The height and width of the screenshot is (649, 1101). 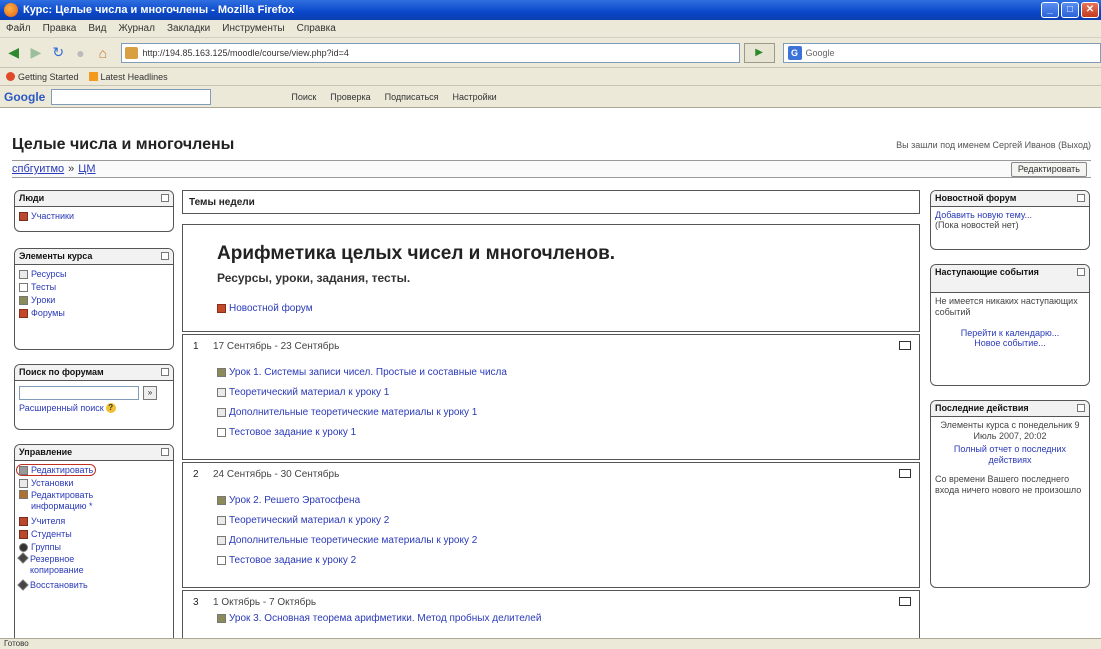 I want to click on menu-bookmarks: Закладки, so click(x=188, y=28).